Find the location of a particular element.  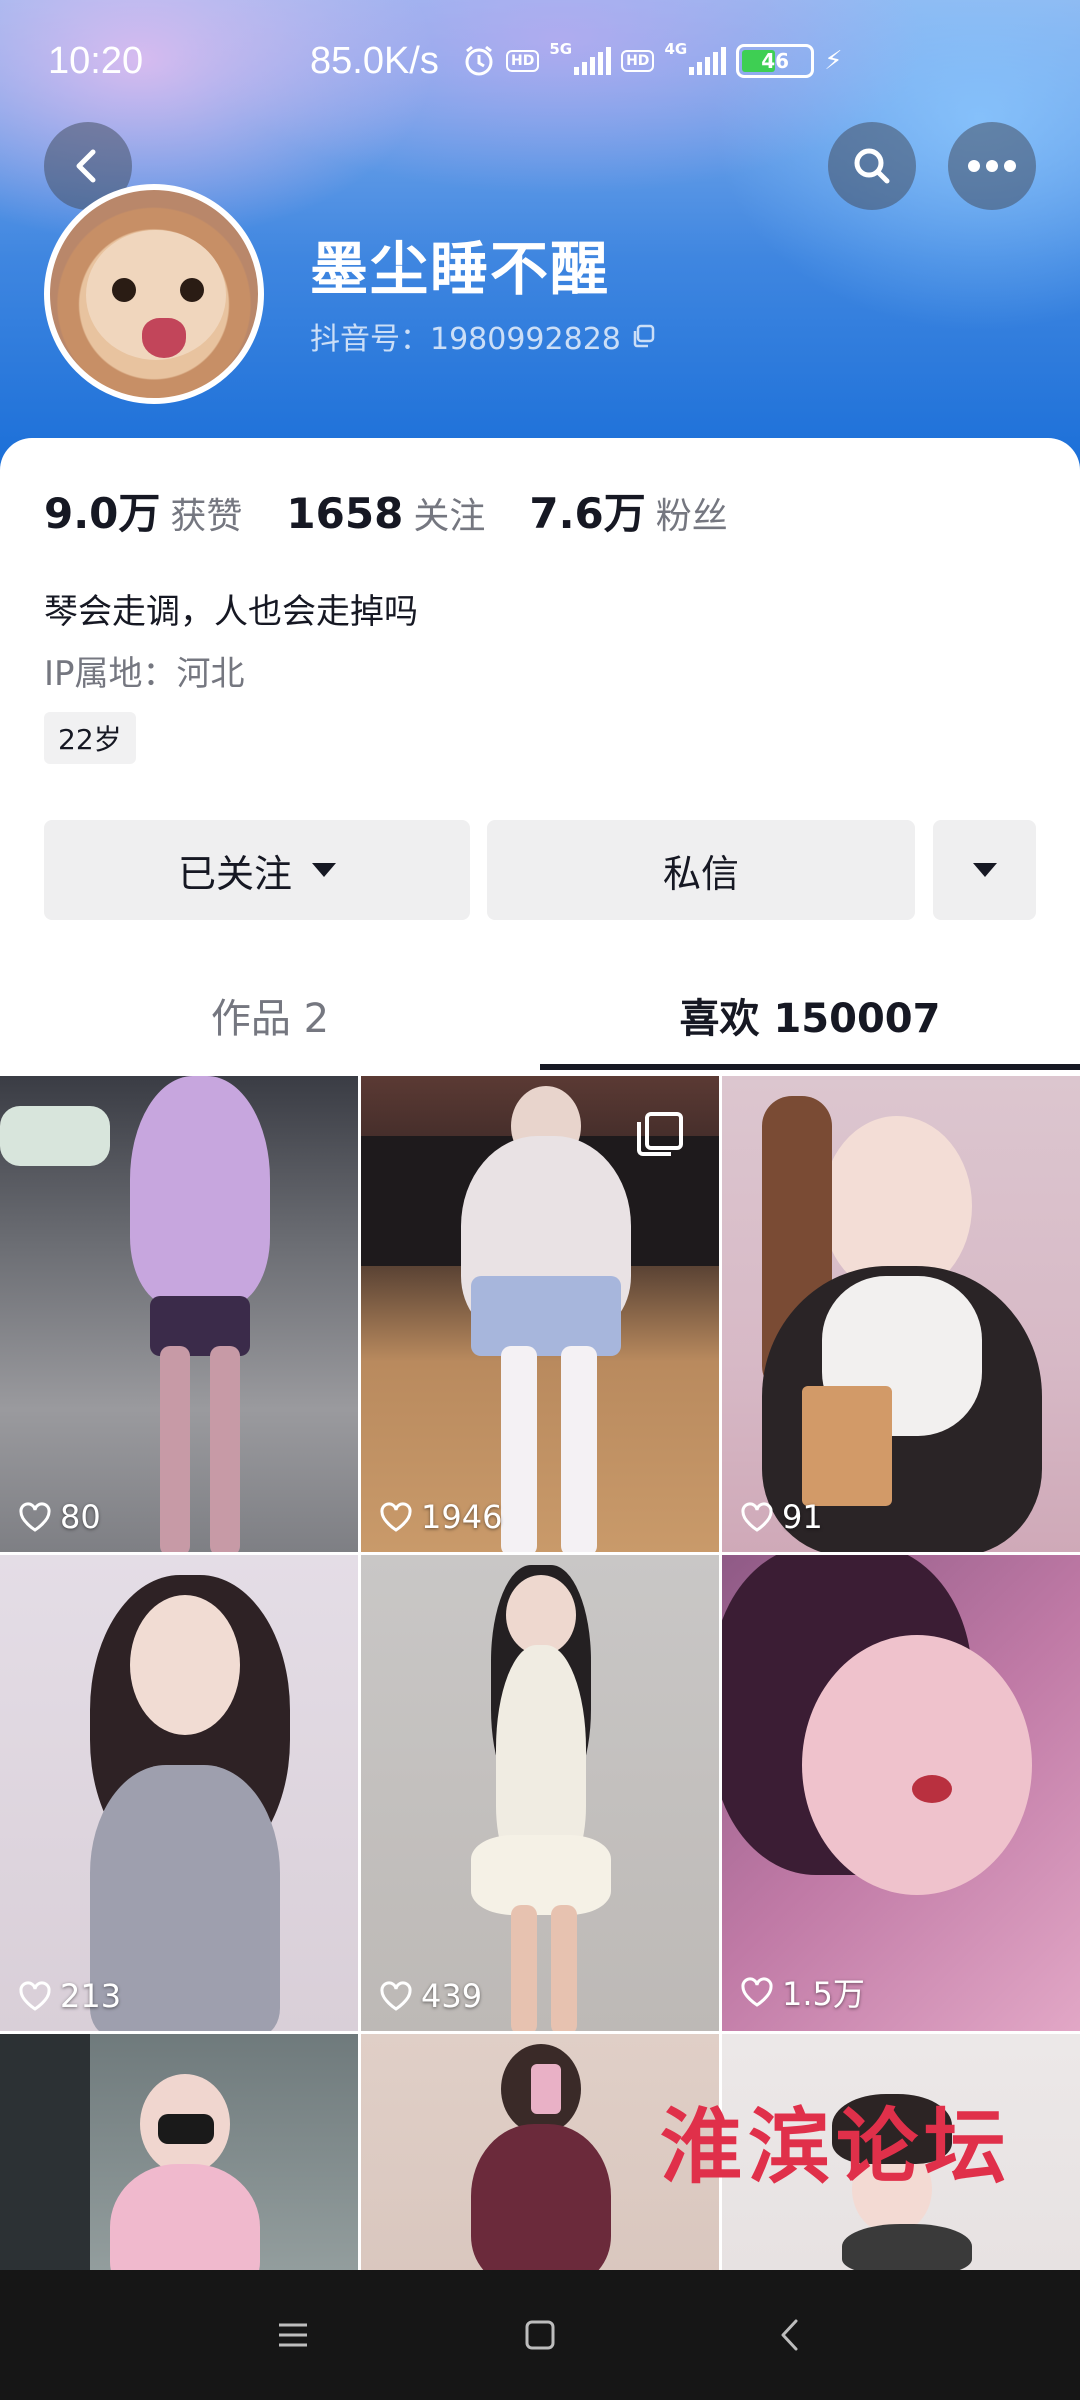

thumbnail-lips is located at coordinates (932, 1789).